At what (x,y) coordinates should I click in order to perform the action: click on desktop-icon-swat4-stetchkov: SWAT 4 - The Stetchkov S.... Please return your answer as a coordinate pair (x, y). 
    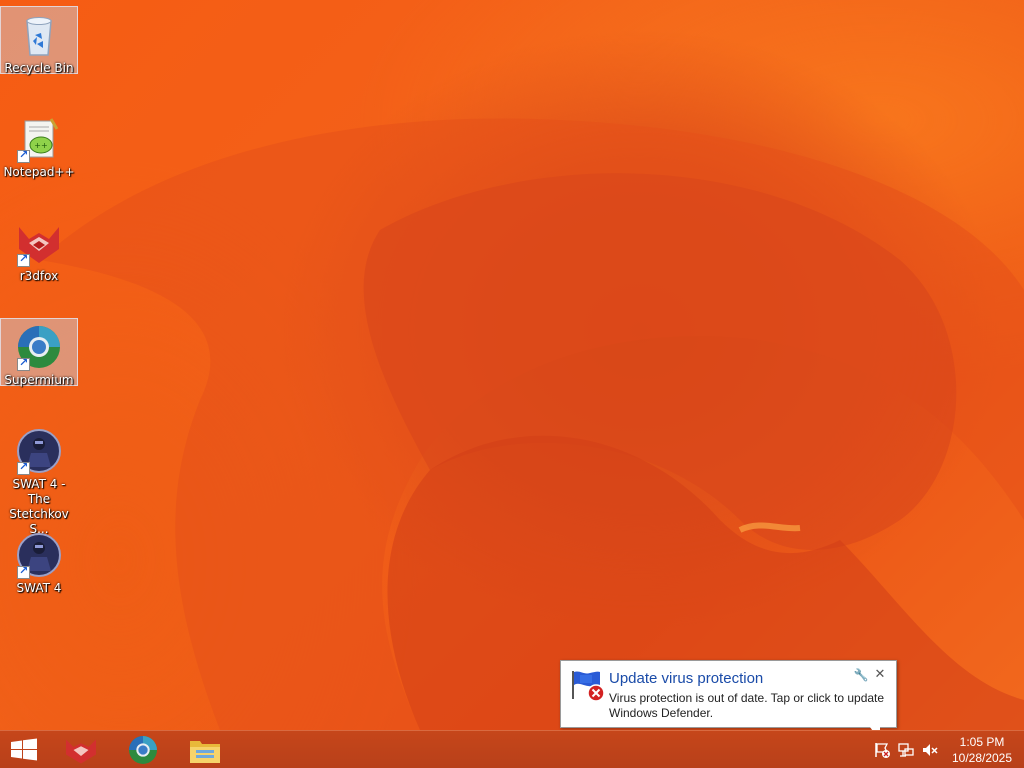
    Looking at the image, I should click on (39, 480).